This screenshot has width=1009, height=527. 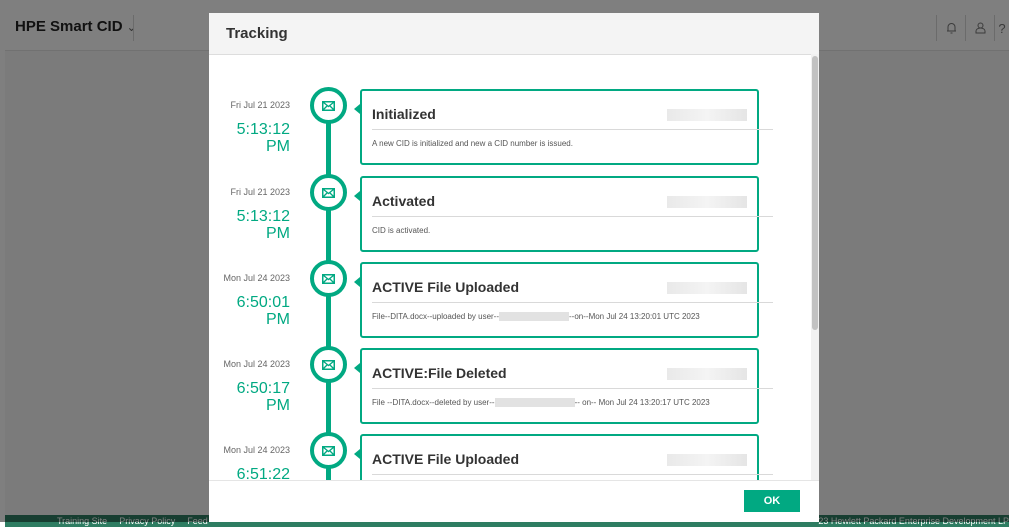 What do you see at coordinates (815, 193) in the screenshot?
I see `scrollbar-thumb` at bounding box center [815, 193].